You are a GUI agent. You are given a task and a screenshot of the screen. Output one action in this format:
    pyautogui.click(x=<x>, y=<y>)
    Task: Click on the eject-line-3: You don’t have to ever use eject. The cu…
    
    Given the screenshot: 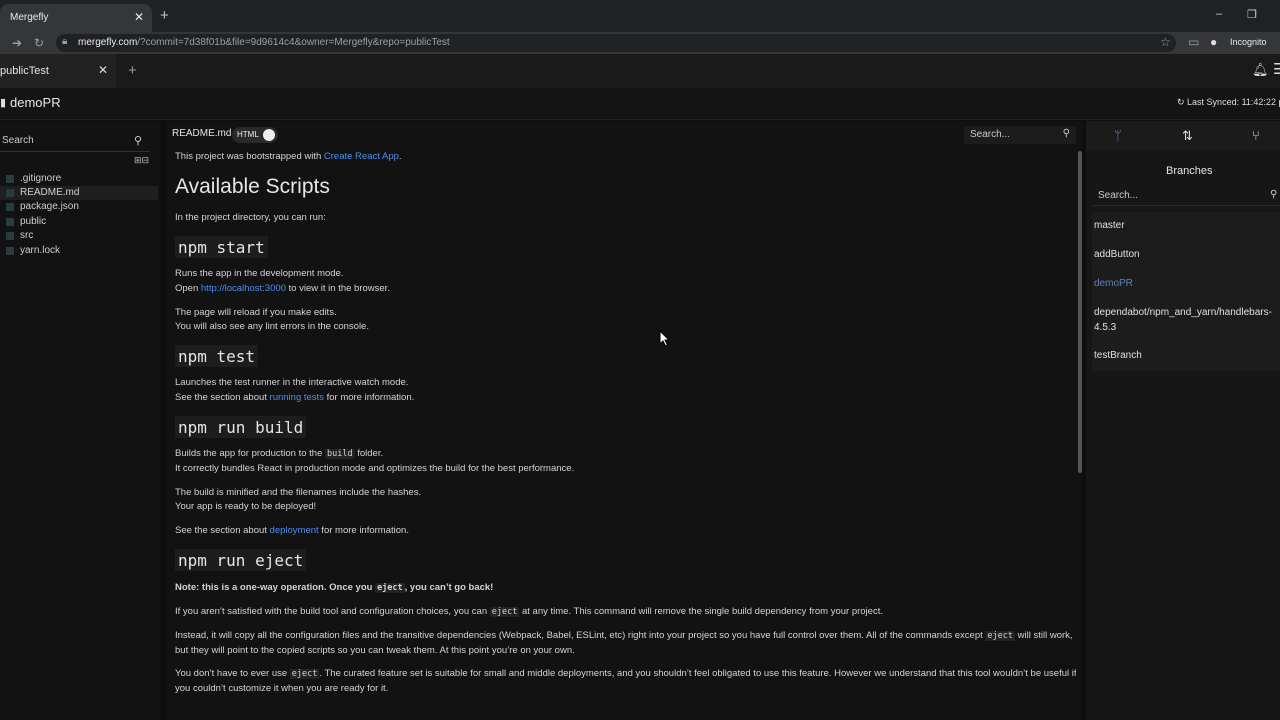 What is the action you would take?
    pyautogui.click(x=625, y=681)
    